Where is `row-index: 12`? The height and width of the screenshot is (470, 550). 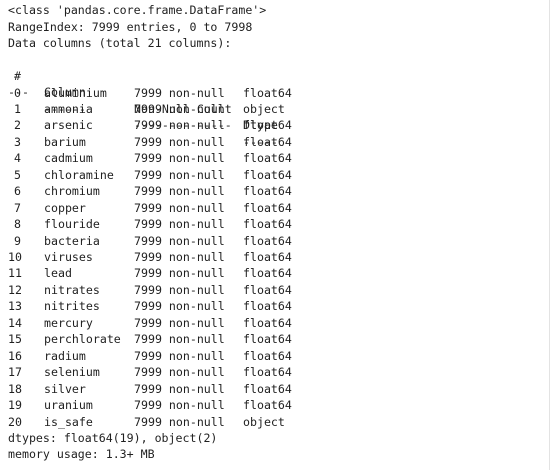 row-index: 12 is located at coordinates (15, 289).